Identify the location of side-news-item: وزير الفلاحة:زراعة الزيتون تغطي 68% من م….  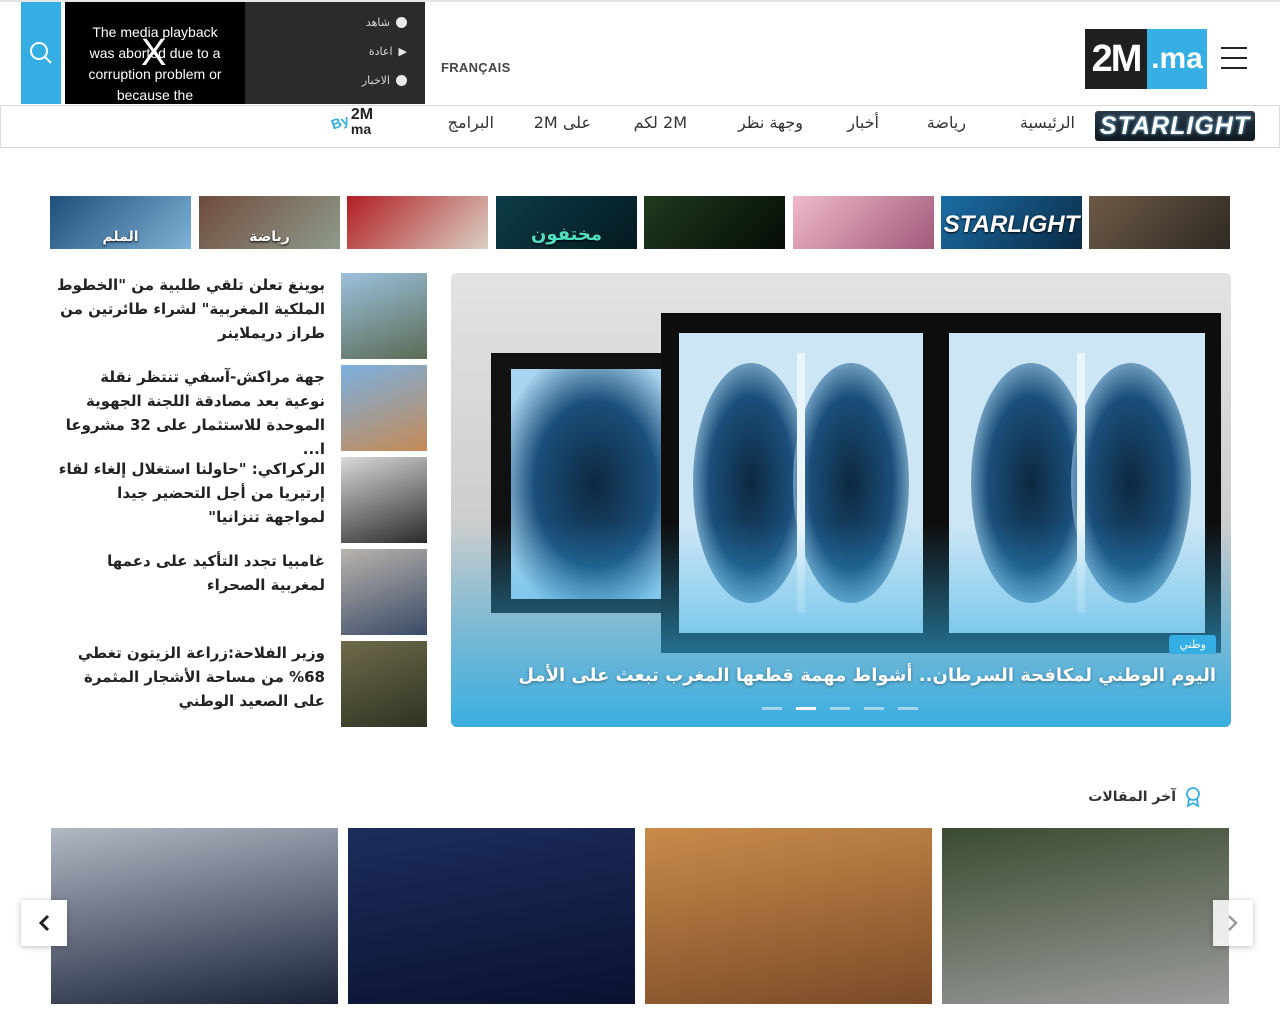
(238, 684).